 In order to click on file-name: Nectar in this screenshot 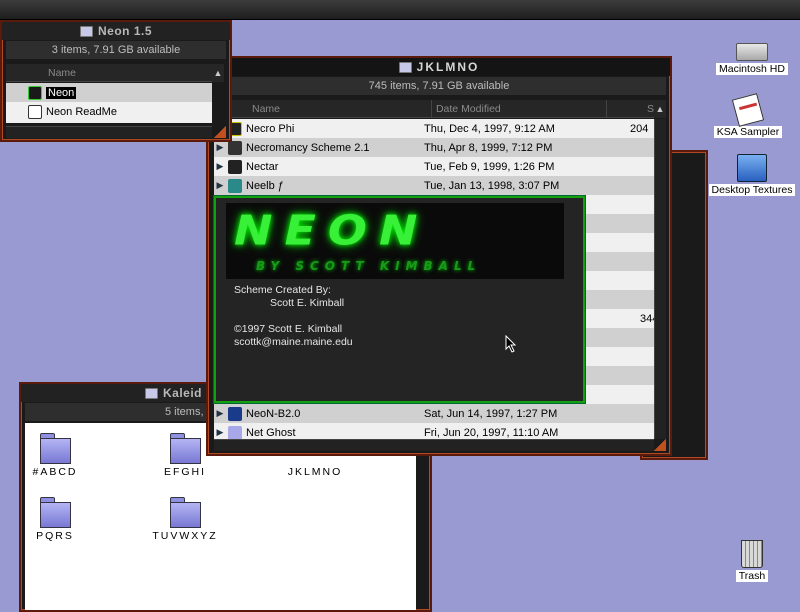, I will do `click(262, 166)`.